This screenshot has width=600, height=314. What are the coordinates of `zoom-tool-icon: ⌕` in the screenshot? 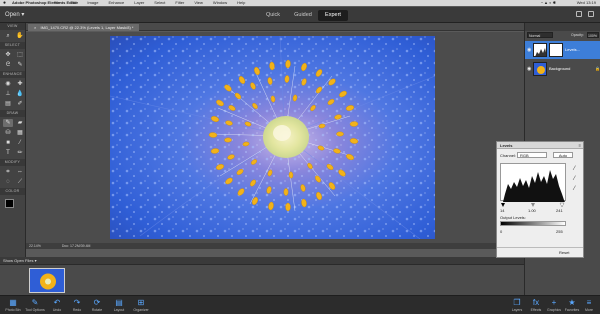 It's located at (8, 36).